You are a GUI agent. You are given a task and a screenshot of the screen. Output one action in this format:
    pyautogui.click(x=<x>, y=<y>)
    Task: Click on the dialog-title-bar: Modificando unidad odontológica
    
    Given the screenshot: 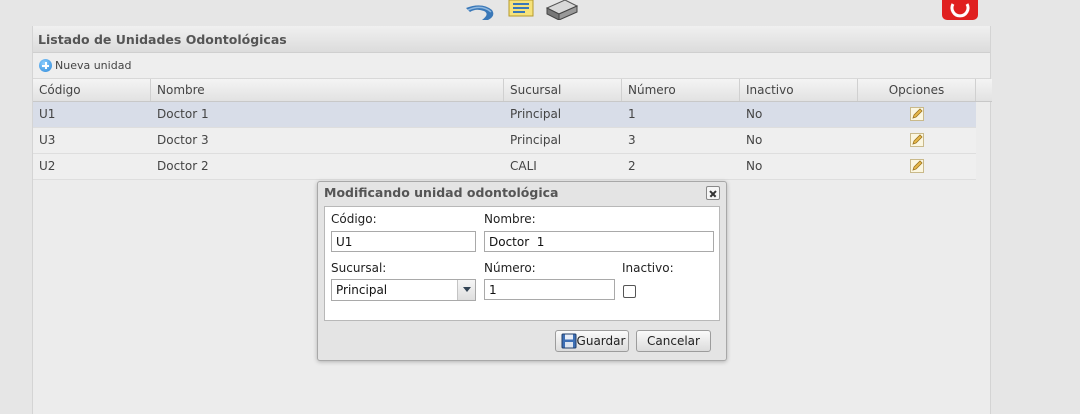 What is the action you would take?
    pyautogui.click(x=522, y=193)
    